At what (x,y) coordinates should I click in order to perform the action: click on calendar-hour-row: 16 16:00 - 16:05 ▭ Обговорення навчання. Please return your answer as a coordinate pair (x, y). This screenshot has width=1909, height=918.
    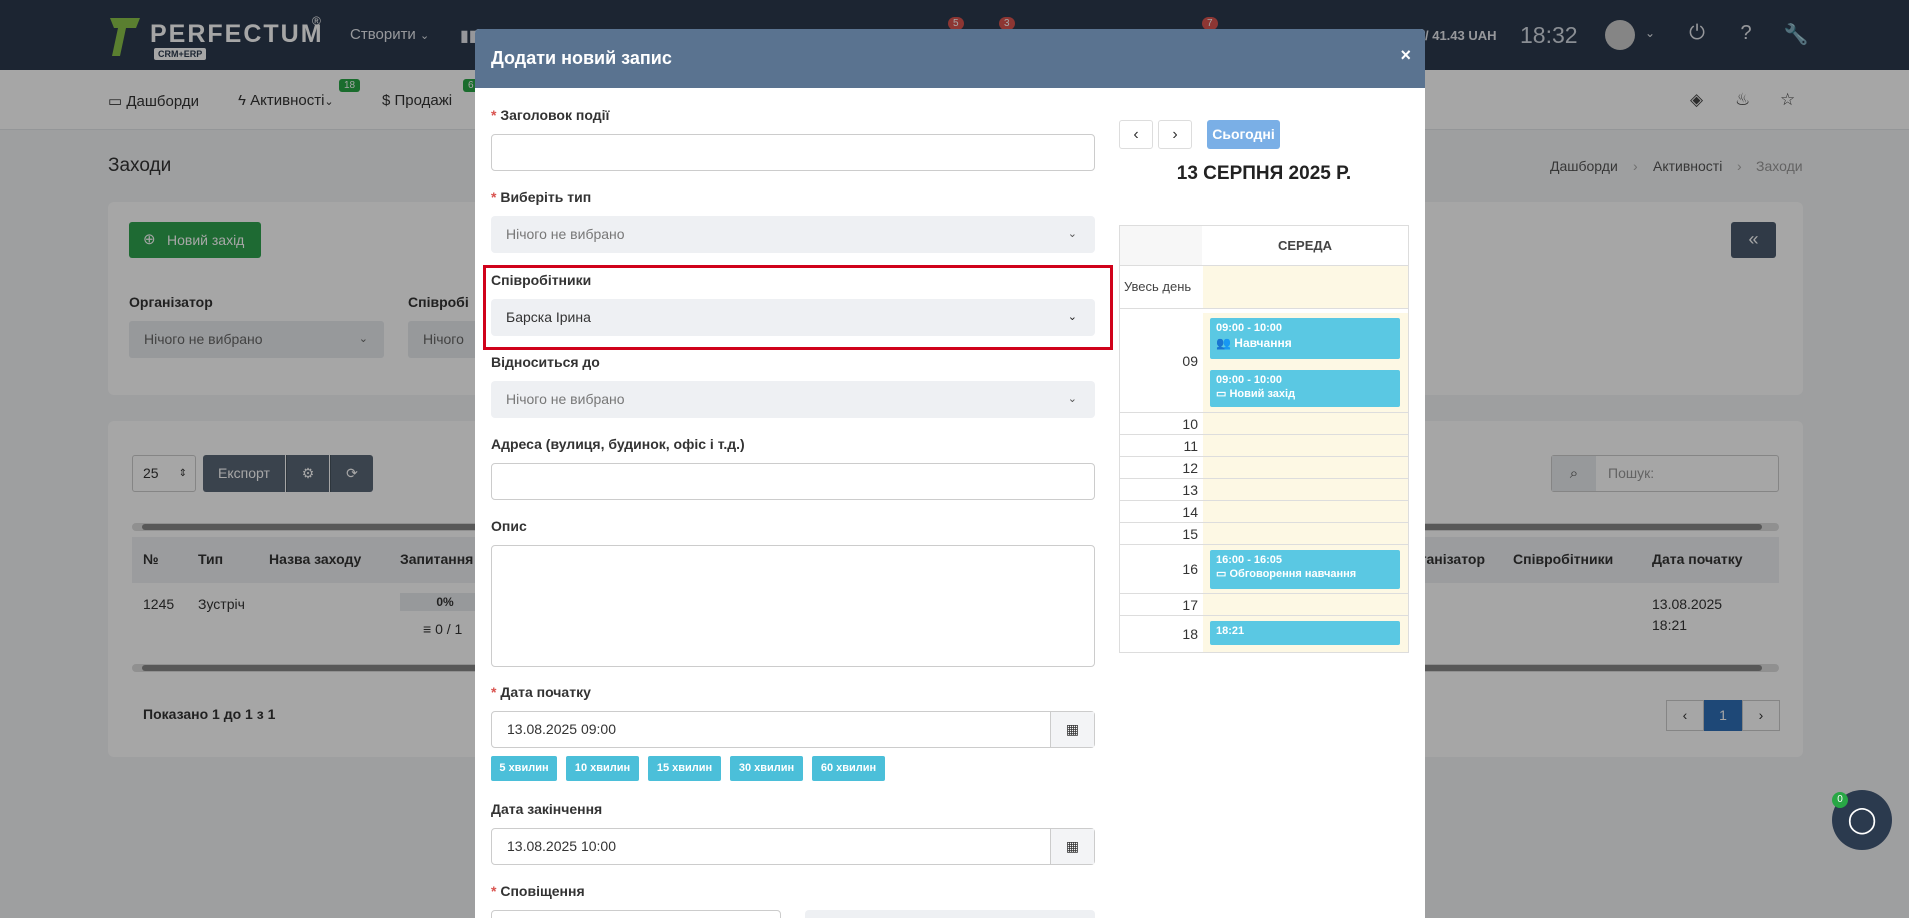
    Looking at the image, I should click on (1264, 569).